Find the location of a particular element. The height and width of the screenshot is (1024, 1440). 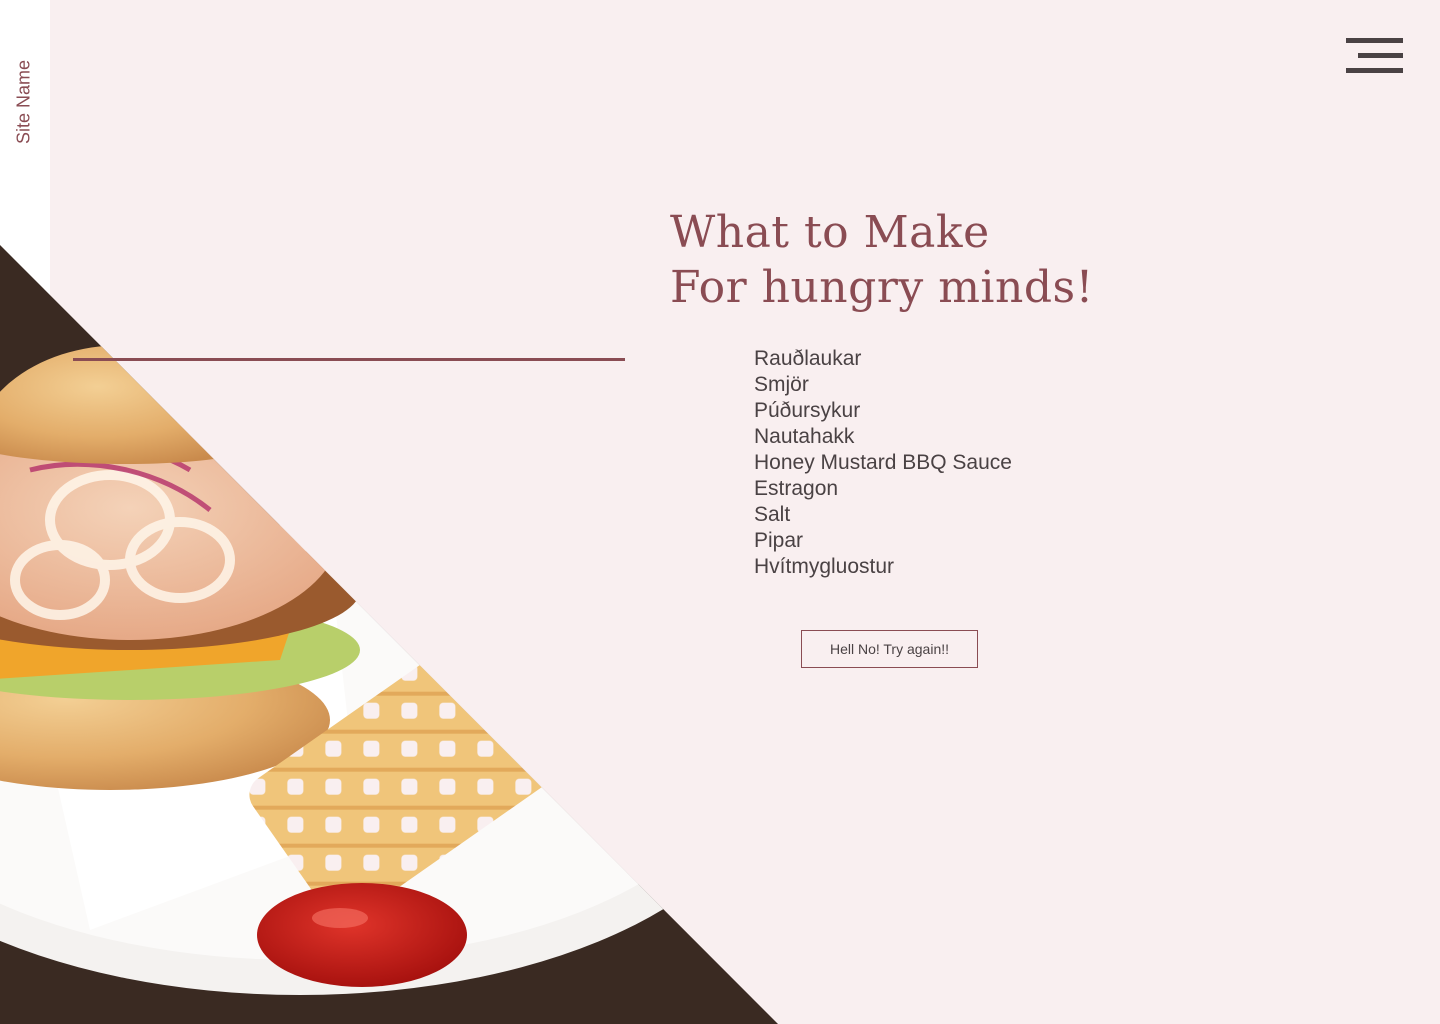

site-name: Site Name is located at coordinates (24, 102).